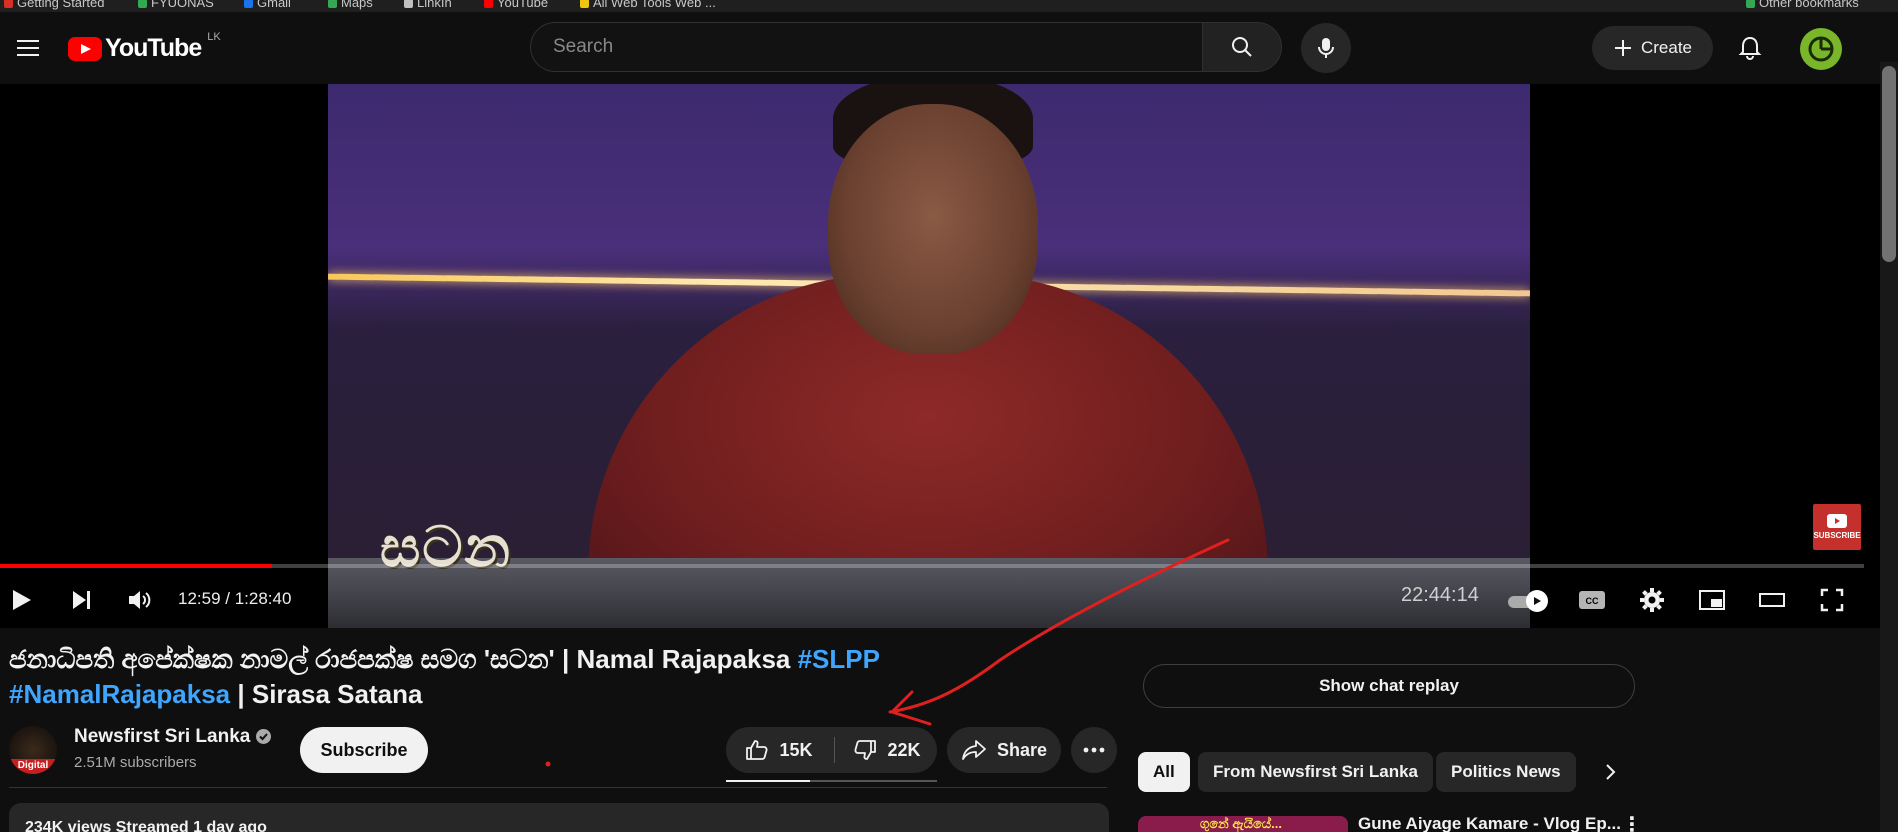  I want to click on search-bar, so click(906, 47).